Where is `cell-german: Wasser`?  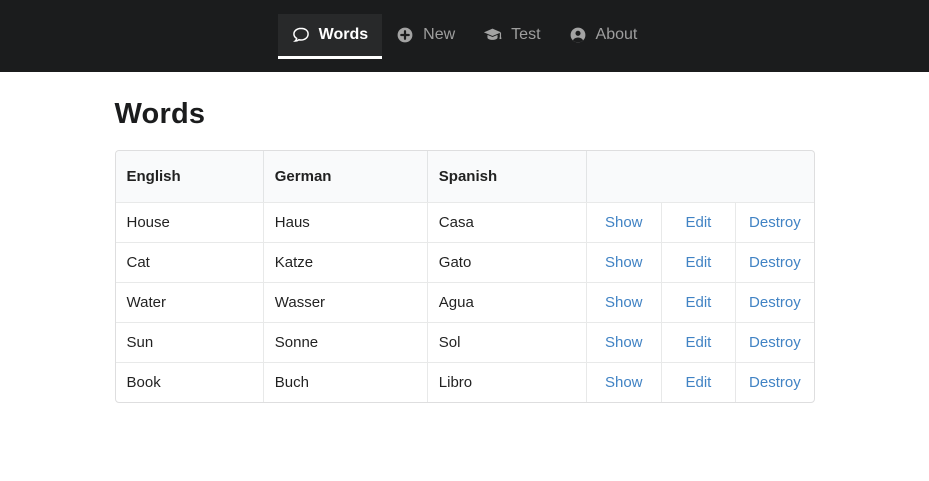 cell-german: Wasser is located at coordinates (344, 302).